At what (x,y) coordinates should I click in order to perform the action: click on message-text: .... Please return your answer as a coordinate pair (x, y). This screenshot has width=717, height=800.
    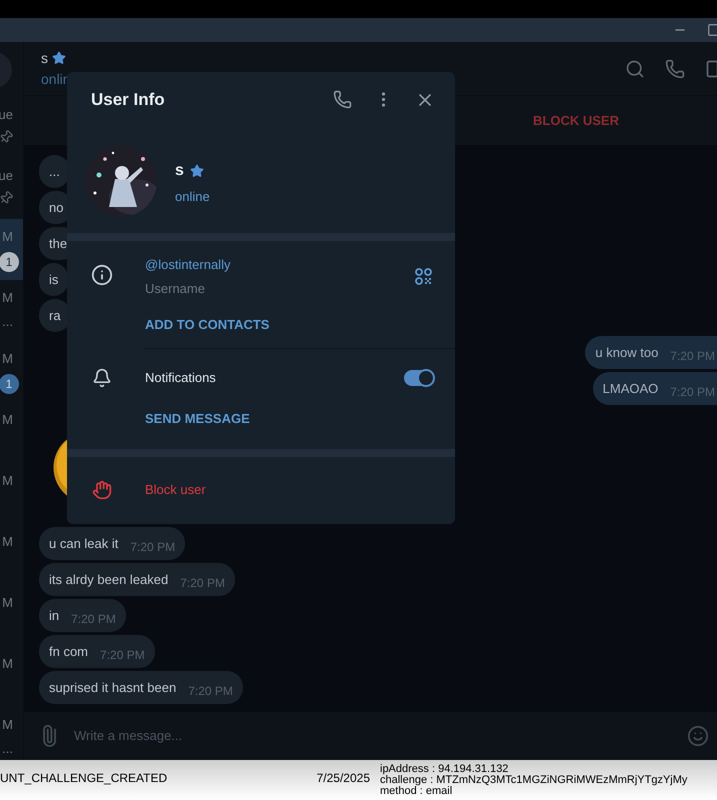
    Looking at the image, I should click on (54, 171).